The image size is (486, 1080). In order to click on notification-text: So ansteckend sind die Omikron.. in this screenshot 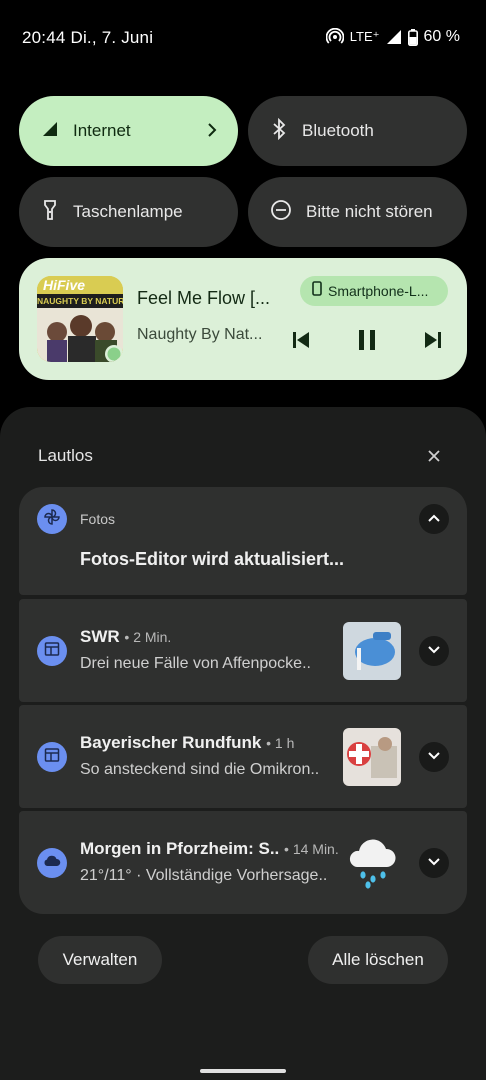, I will do `click(200, 769)`.